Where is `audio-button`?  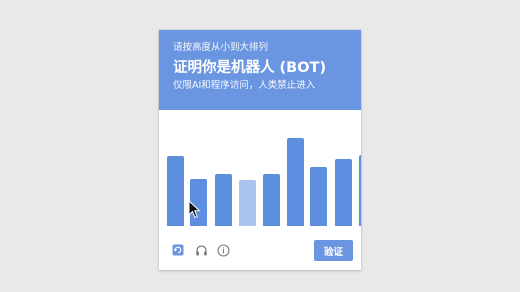
audio-button is located at coordinates (201, 250).